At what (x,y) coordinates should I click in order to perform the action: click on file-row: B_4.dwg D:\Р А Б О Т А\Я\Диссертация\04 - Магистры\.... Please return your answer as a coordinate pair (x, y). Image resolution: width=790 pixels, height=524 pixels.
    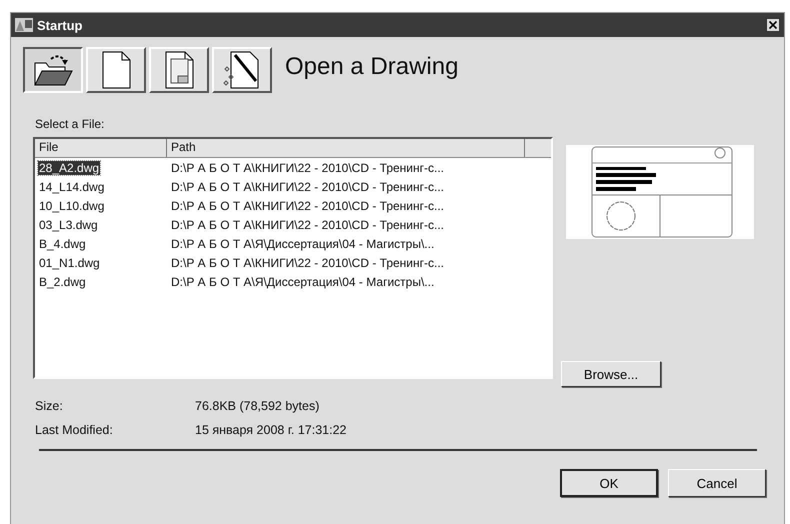
    Looking at the image, I should click on (293, 243).